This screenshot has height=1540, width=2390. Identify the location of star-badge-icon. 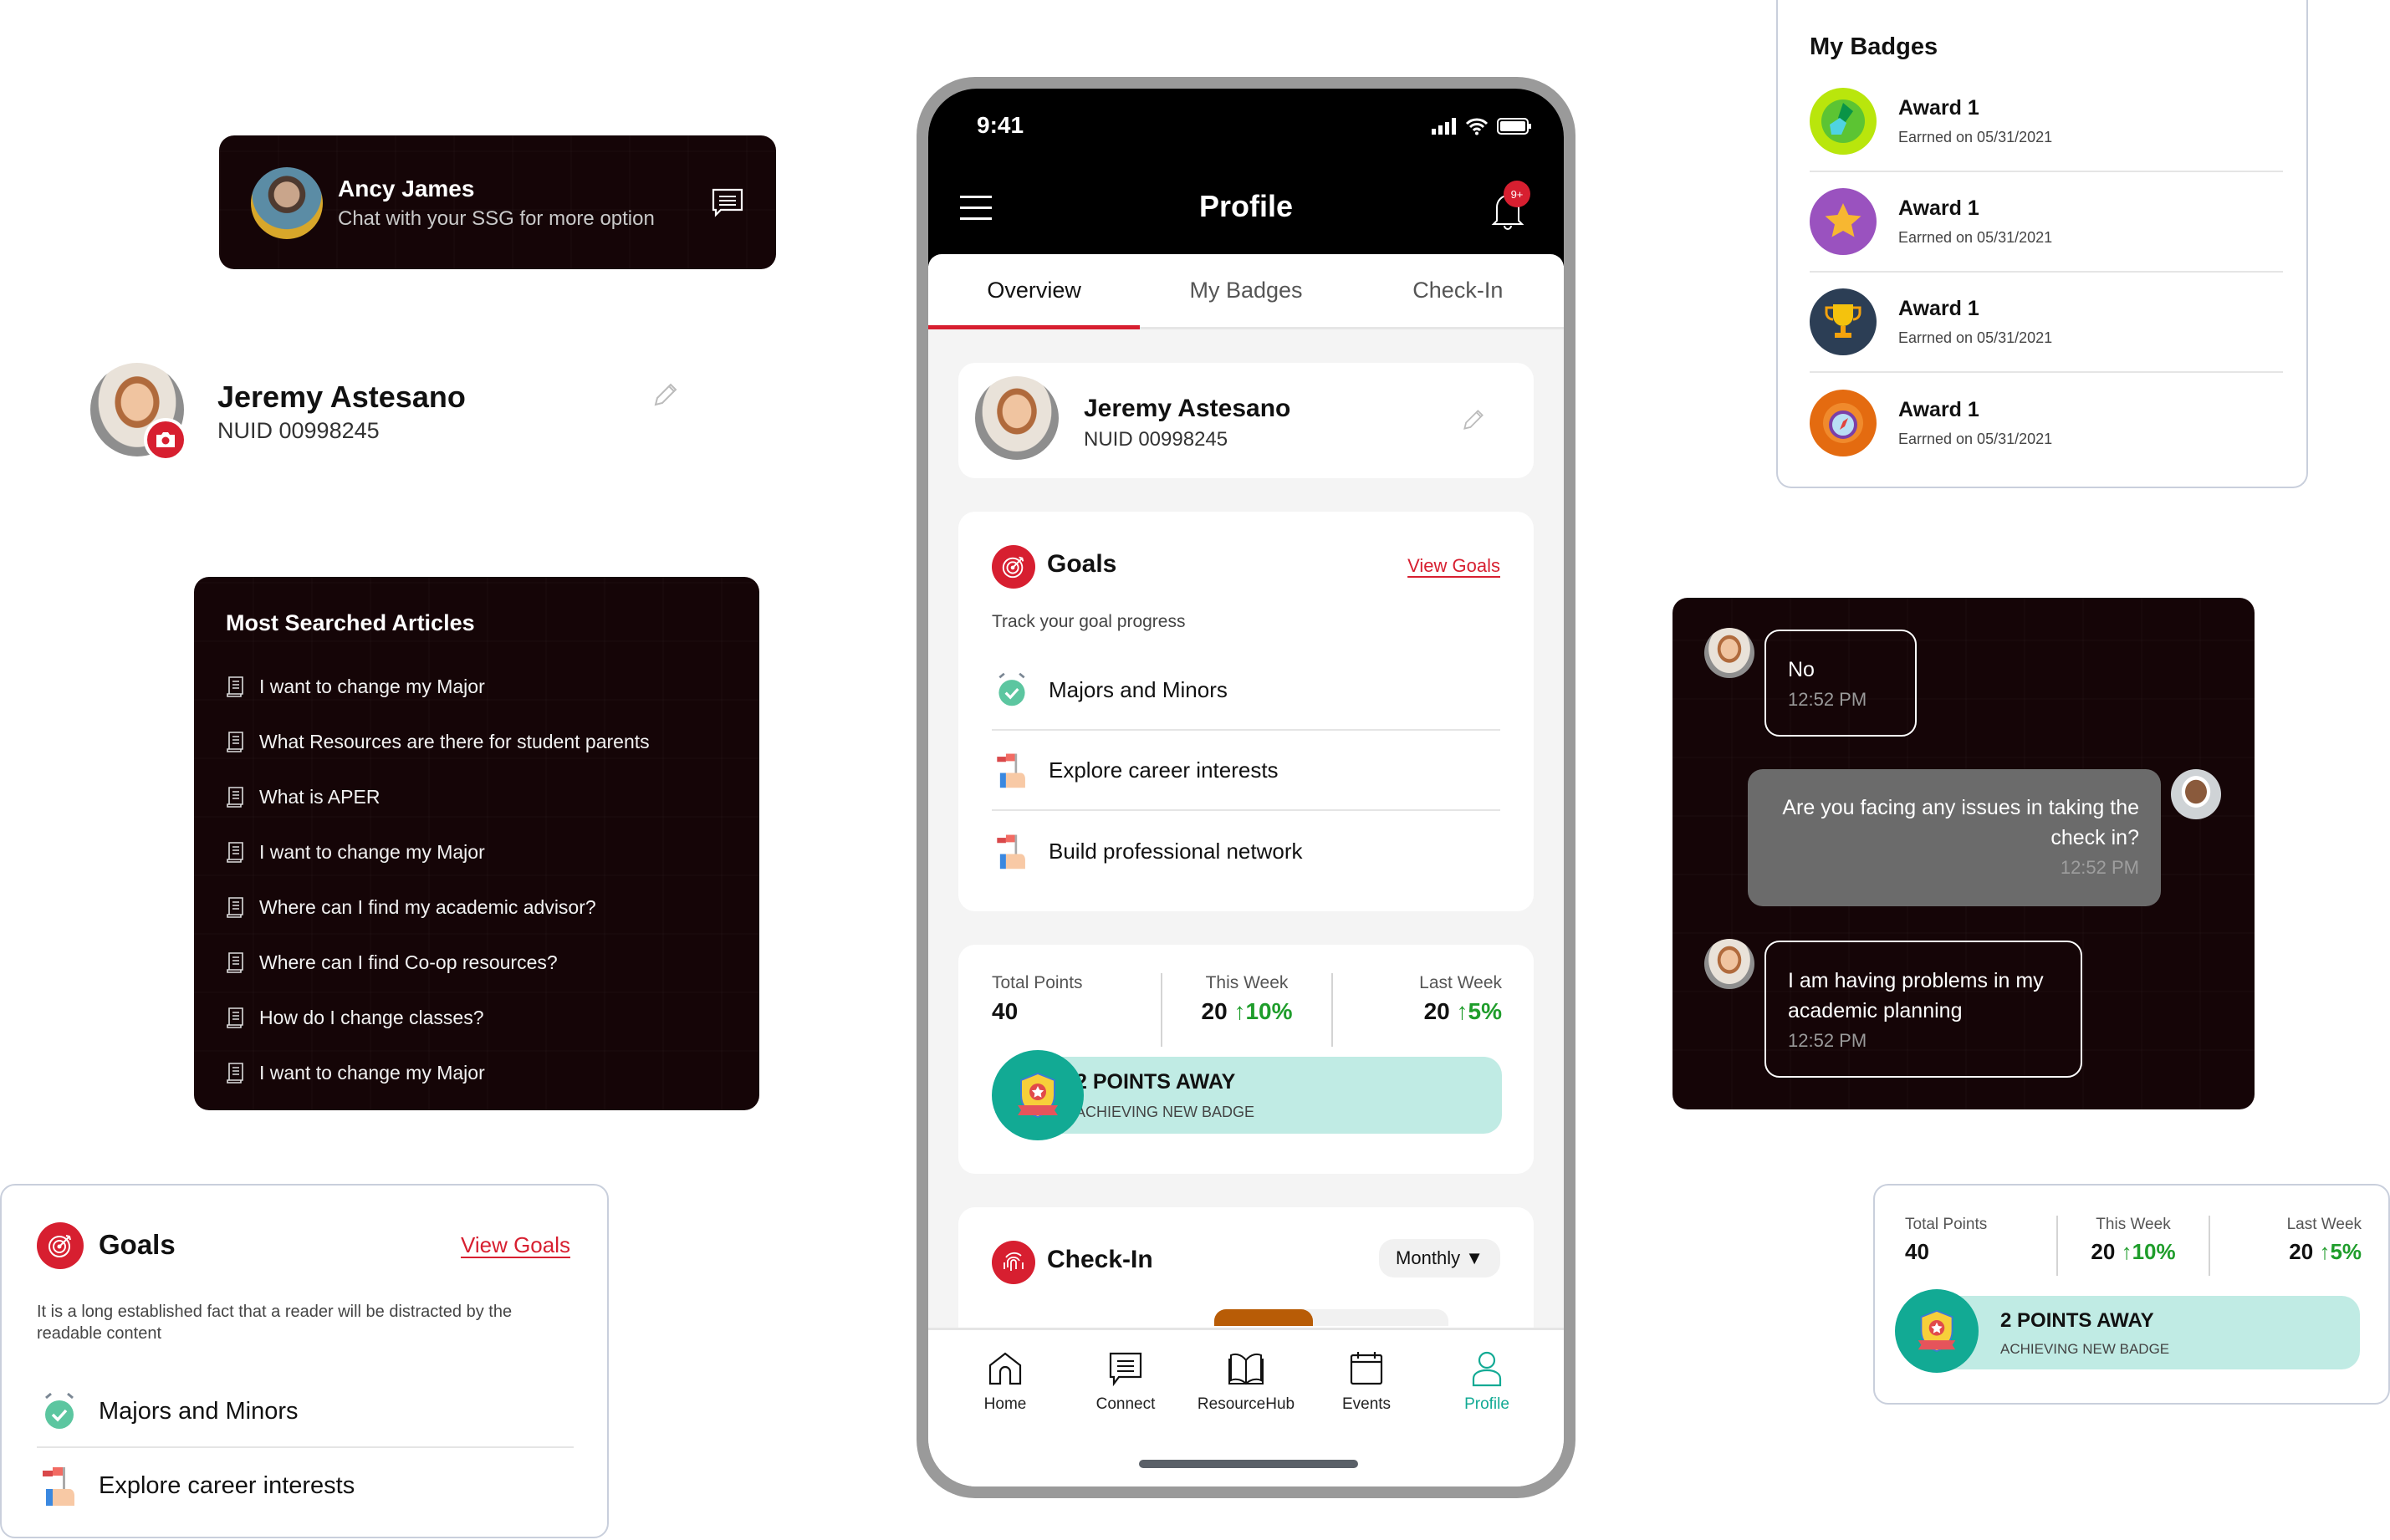
(1843, 221).